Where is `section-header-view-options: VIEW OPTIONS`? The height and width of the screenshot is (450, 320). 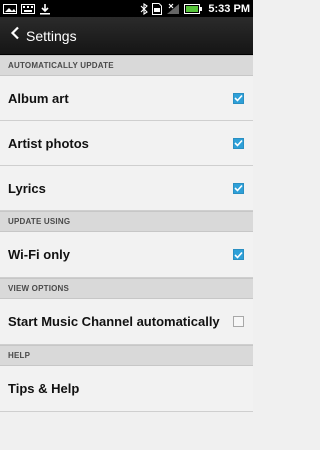
section-header-view-options: VIEW OPTIONS is located at coordinates (126, 288).